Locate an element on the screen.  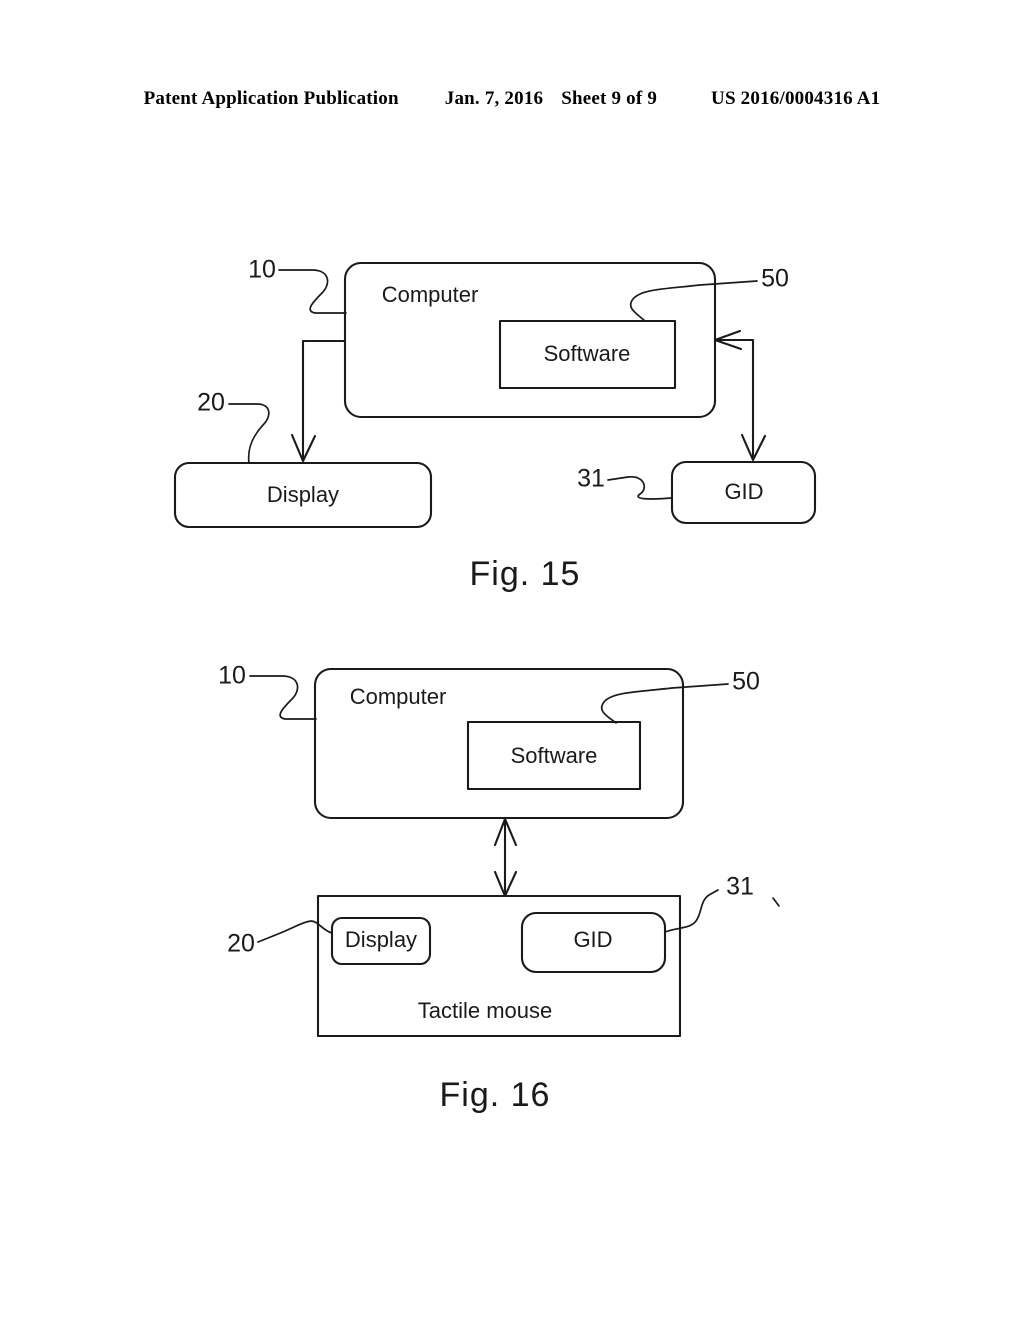
fig15-numeral-20: 20 is located at coordinates (211, 403).